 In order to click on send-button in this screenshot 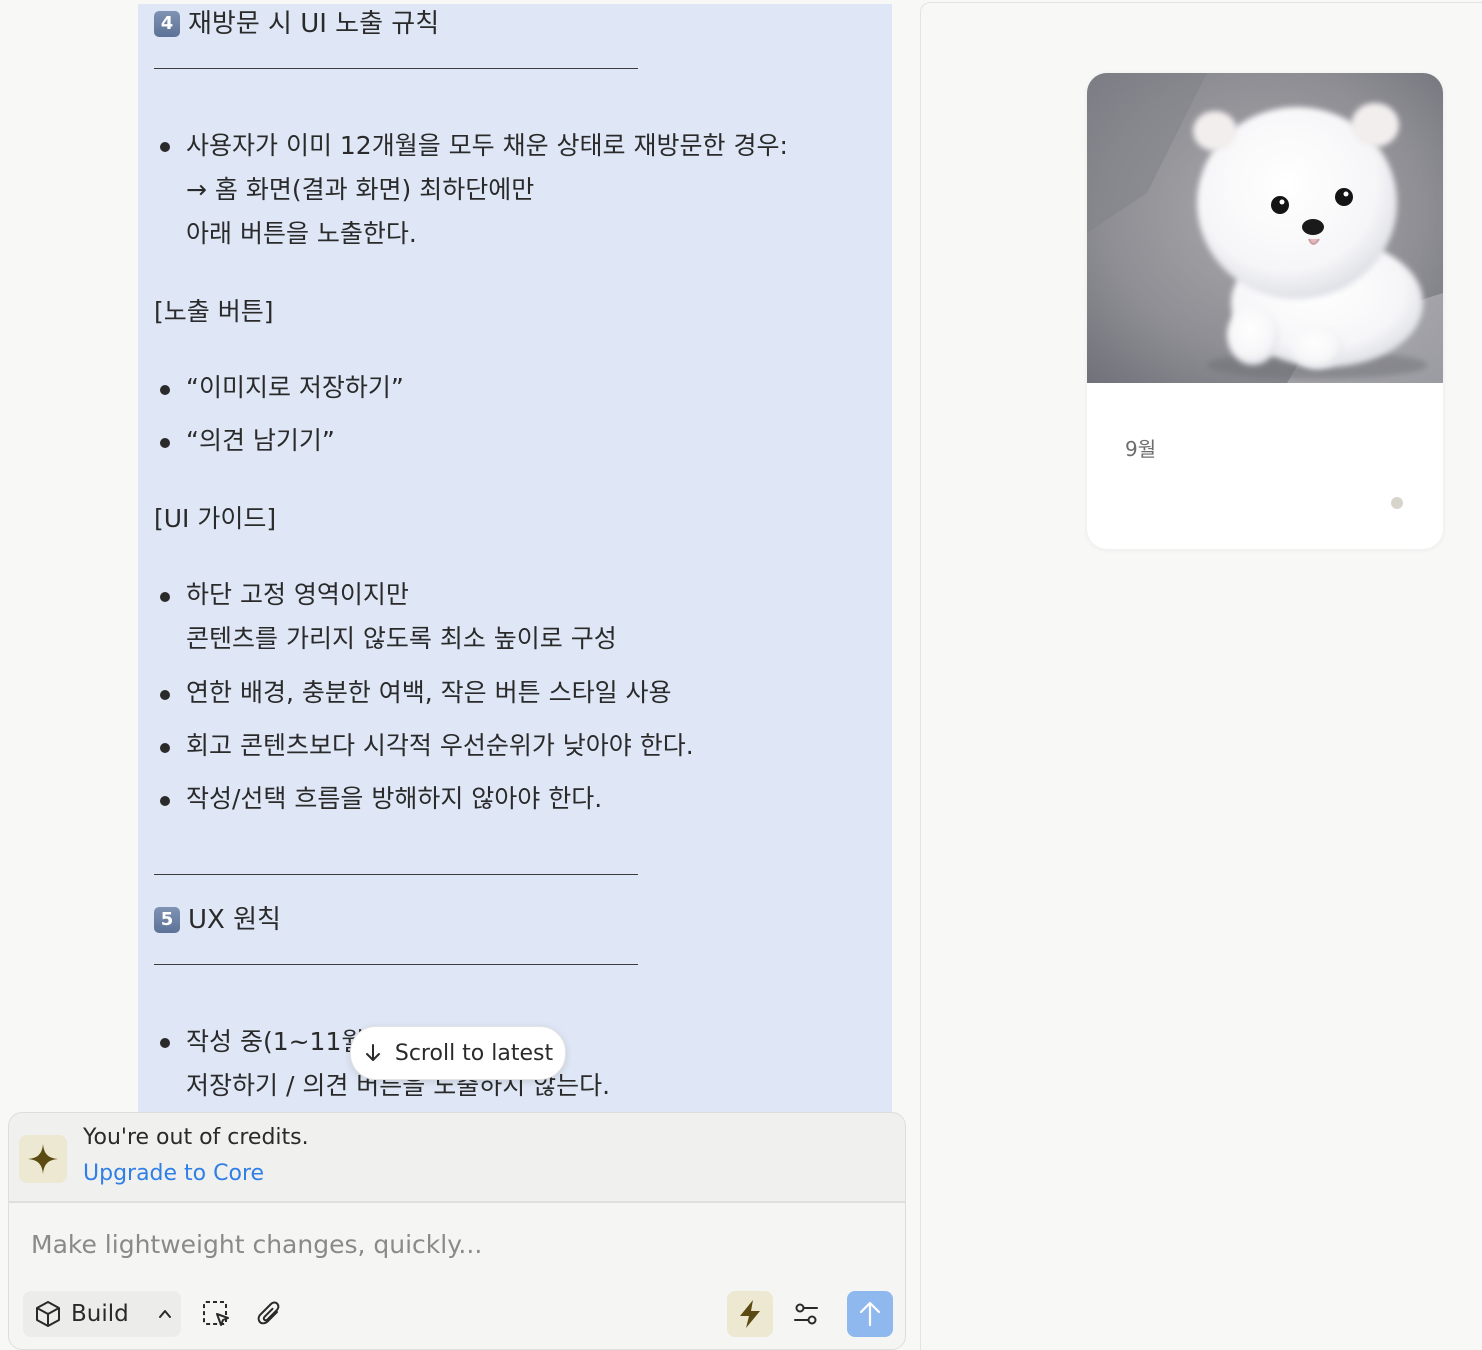, I will do `click(870, 1314)`.